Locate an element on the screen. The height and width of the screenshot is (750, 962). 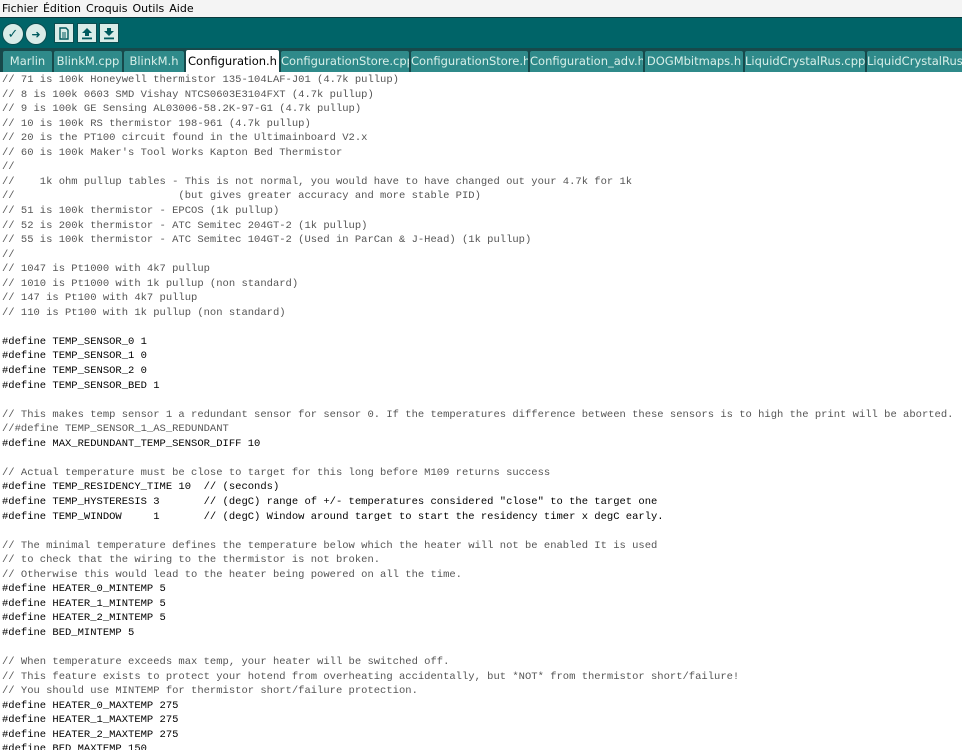
code-line: #define HEATER_0_MINTEMP 5 is located at coordinates (84, 589).